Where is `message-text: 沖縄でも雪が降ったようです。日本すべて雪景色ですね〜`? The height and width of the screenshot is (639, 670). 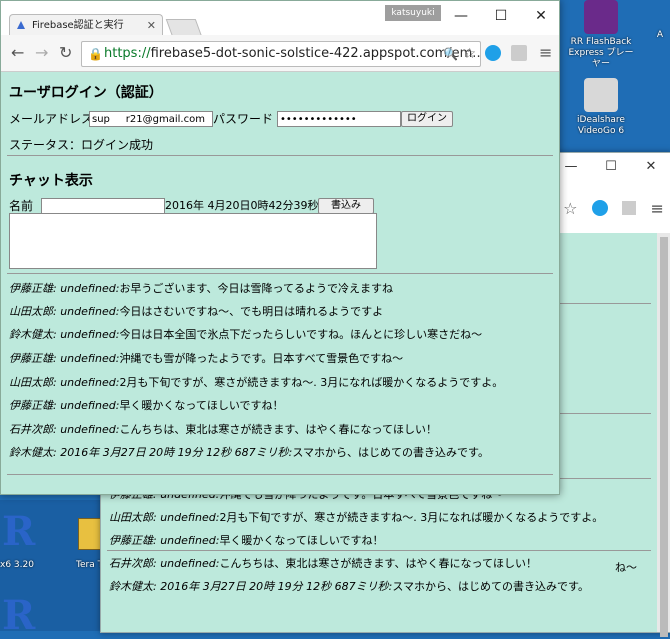
message-text: 沖縄でも雪が降ったようです。日本すべて雪景色ですね〜 is located at coordinates (261, 358).